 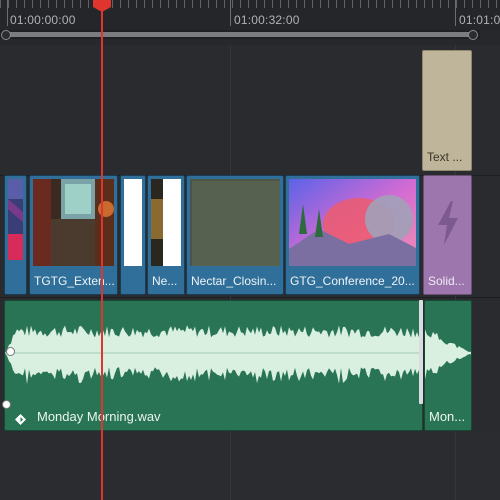 What do you see at coordinates (267, 20) in the screenshot?
I see `timecode-label: 01:00:32:00` at bounding box center [267, 20].